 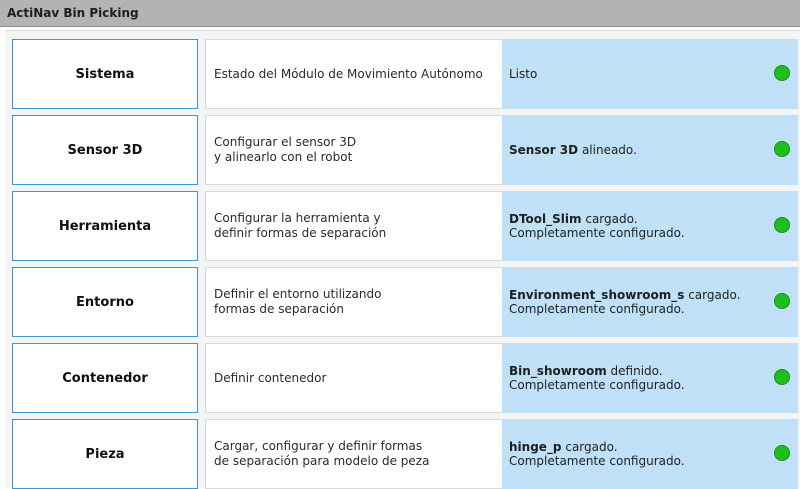 What do you see at coordinates (298, 294) in the screenshot?
I see `description-line: Definir el entorno utilizando` at bounding box center [298, 294].